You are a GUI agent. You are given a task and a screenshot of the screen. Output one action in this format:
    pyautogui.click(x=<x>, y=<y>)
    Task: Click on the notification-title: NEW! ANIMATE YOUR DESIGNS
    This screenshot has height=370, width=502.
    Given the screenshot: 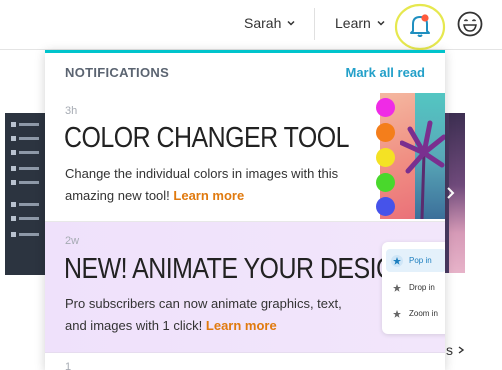 What is the action you would take?
    pyautogui.click(x=246, y=269)
    